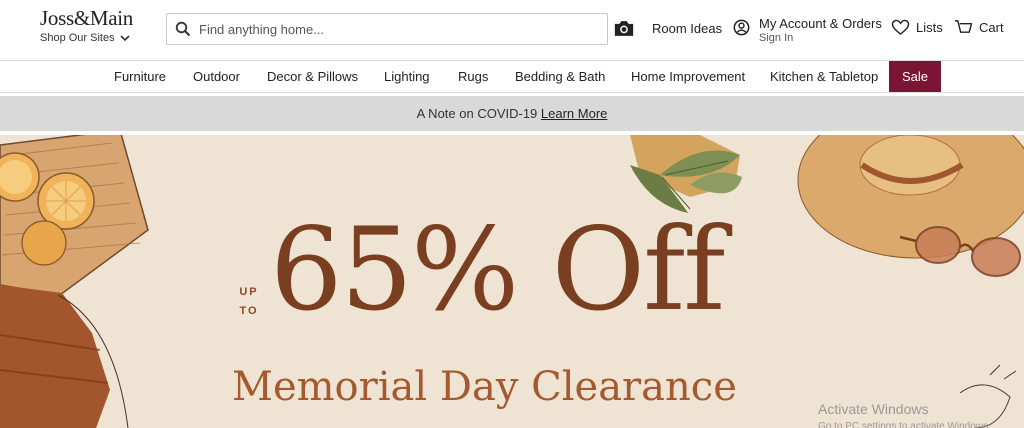 The width and height of the screenshot is (1024, 428). I want to click on lists-link: Lists, so click(917, 27).